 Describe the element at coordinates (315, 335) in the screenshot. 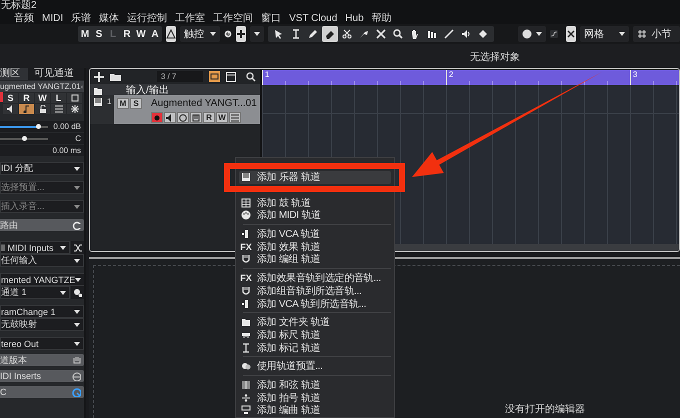

I see `menu-item: 添加 标尺 轨道` at that location.